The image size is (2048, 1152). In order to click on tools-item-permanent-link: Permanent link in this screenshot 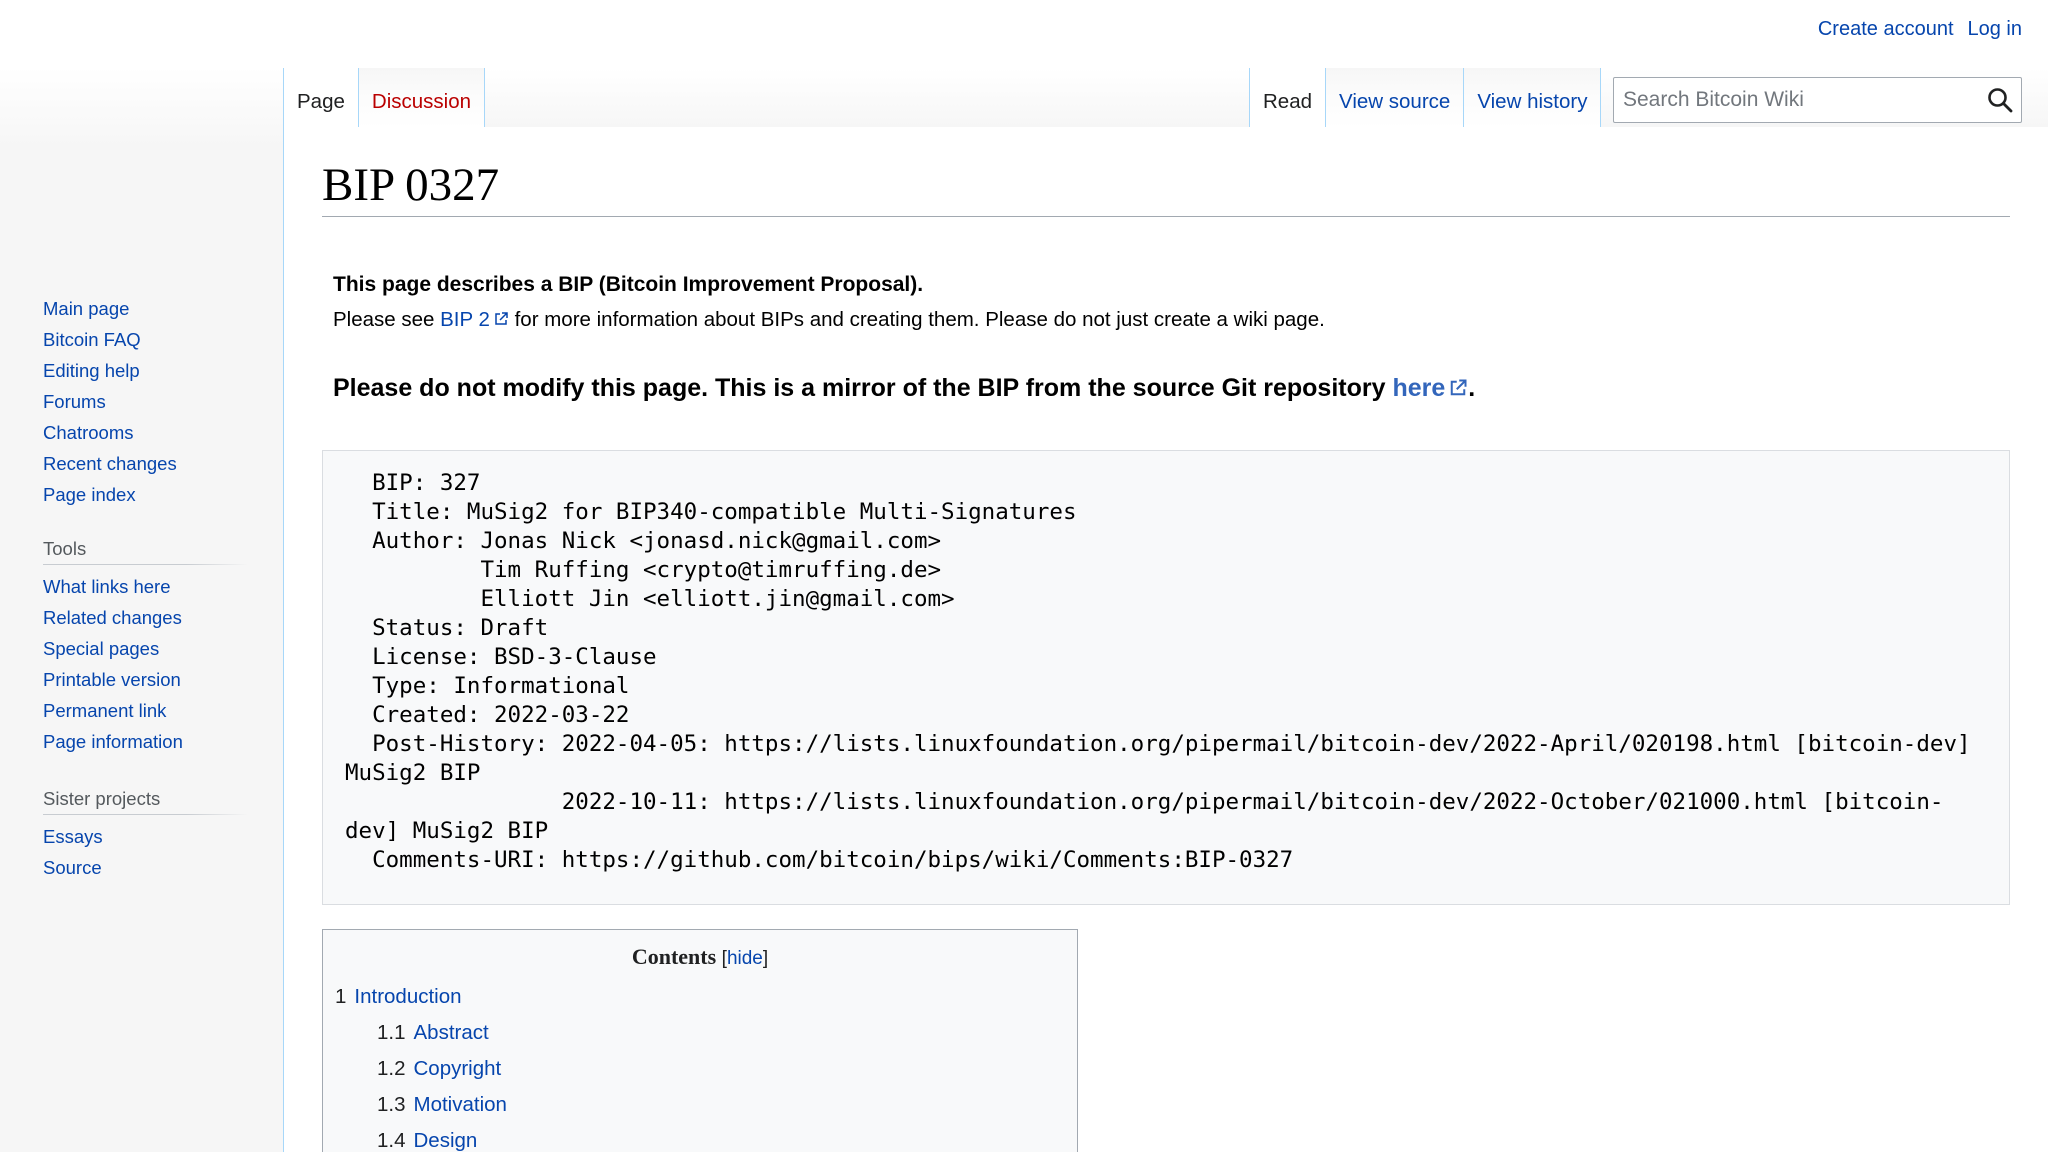, I will do `click(145, 710)`.